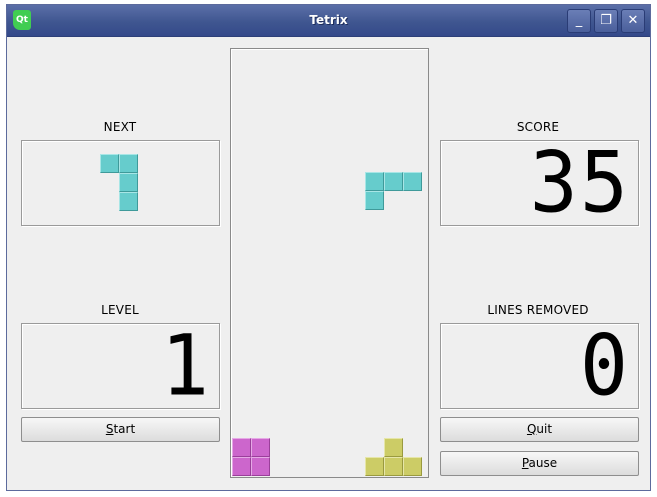 This screenshot has width=657, height=497. I want to click on lines-lcd: 0, so click(604, 365).